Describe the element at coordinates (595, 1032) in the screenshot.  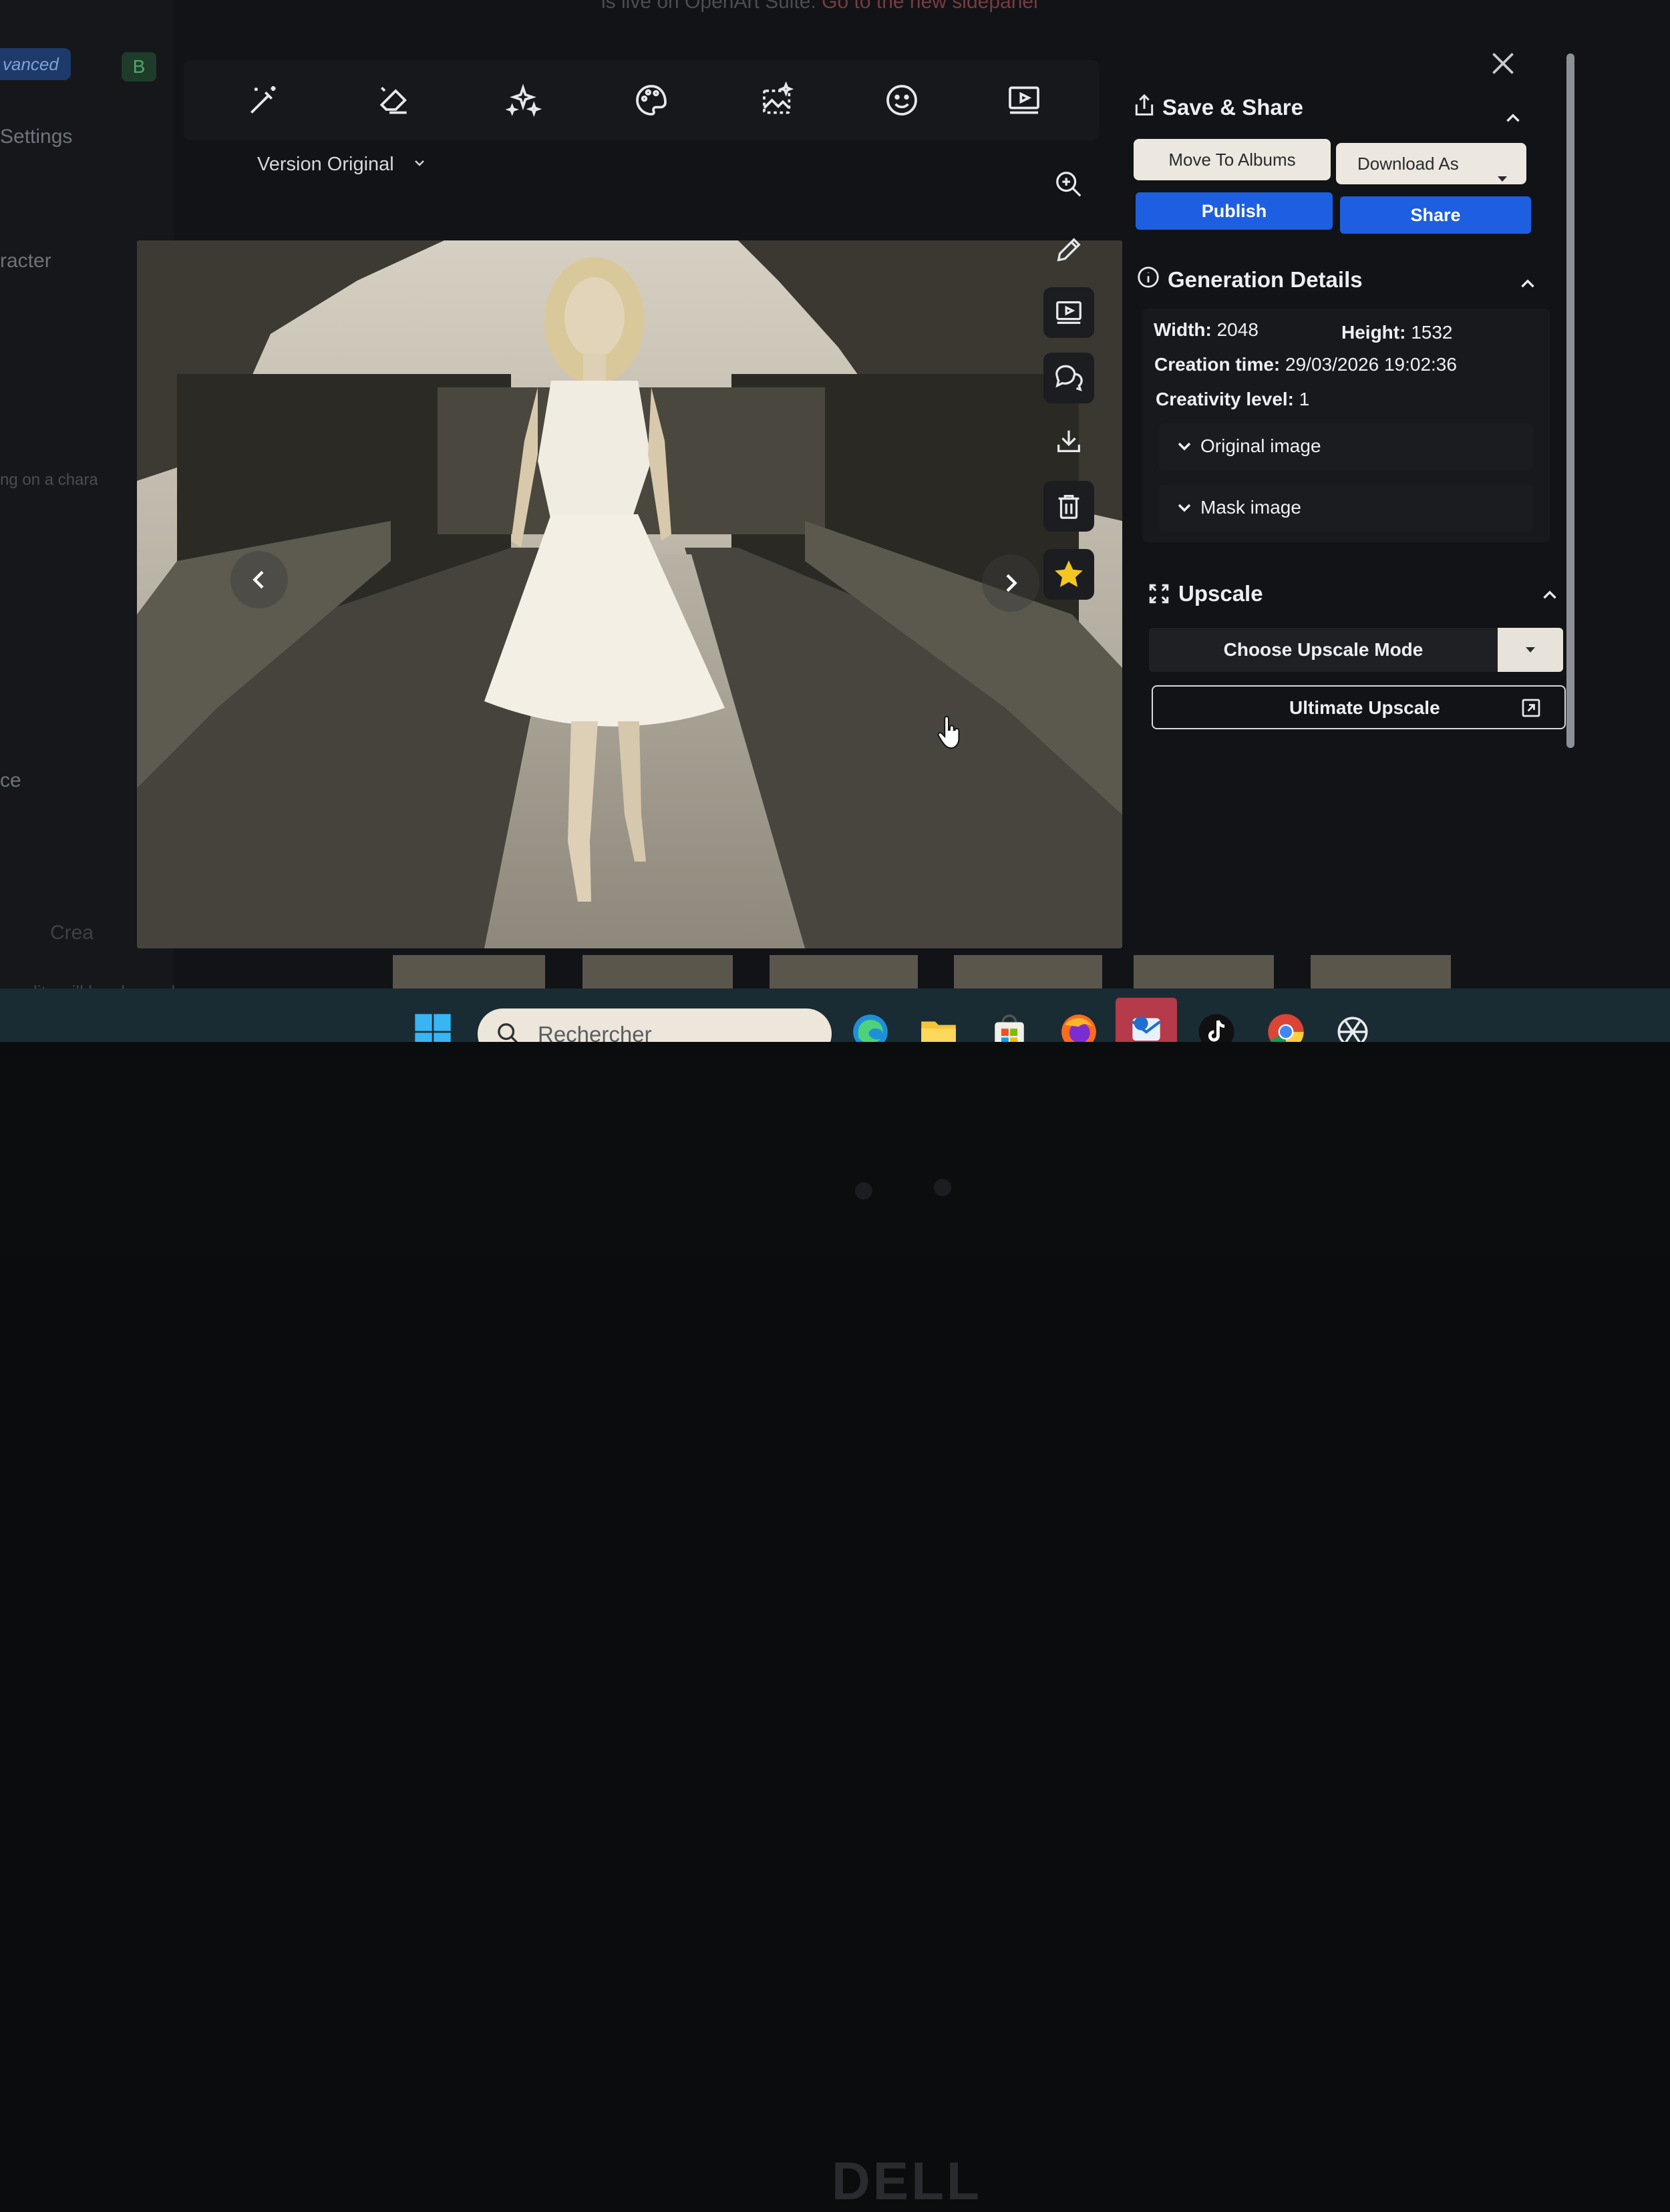
I see `search-placeholder: Rechercher` at that location.